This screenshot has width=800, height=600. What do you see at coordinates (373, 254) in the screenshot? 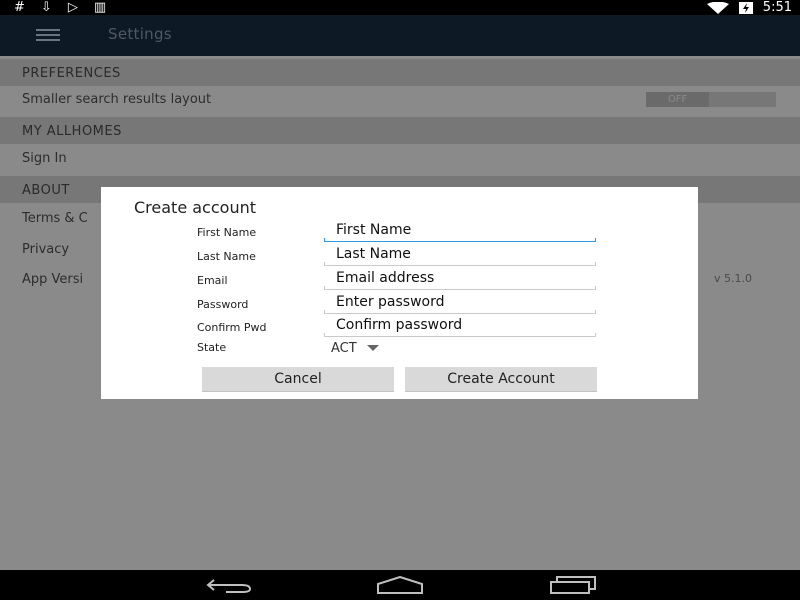
I see `last-name-placeholder: Last Name` at bounding box center [373, 254].